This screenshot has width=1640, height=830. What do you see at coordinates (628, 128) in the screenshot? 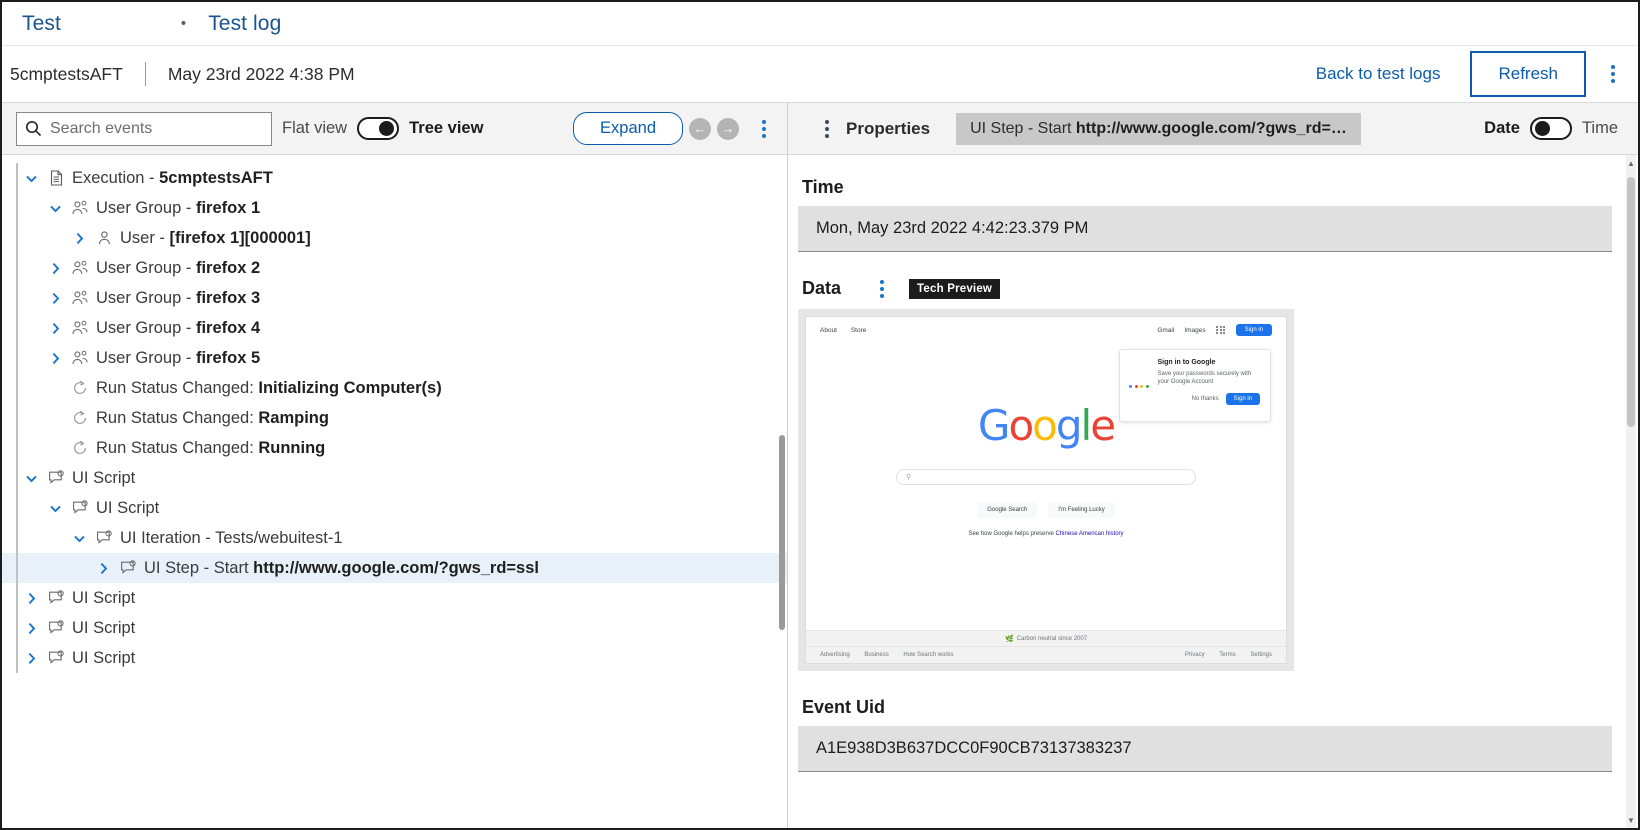
I see `expand-button: Expand` at bounding box center [628, 128].